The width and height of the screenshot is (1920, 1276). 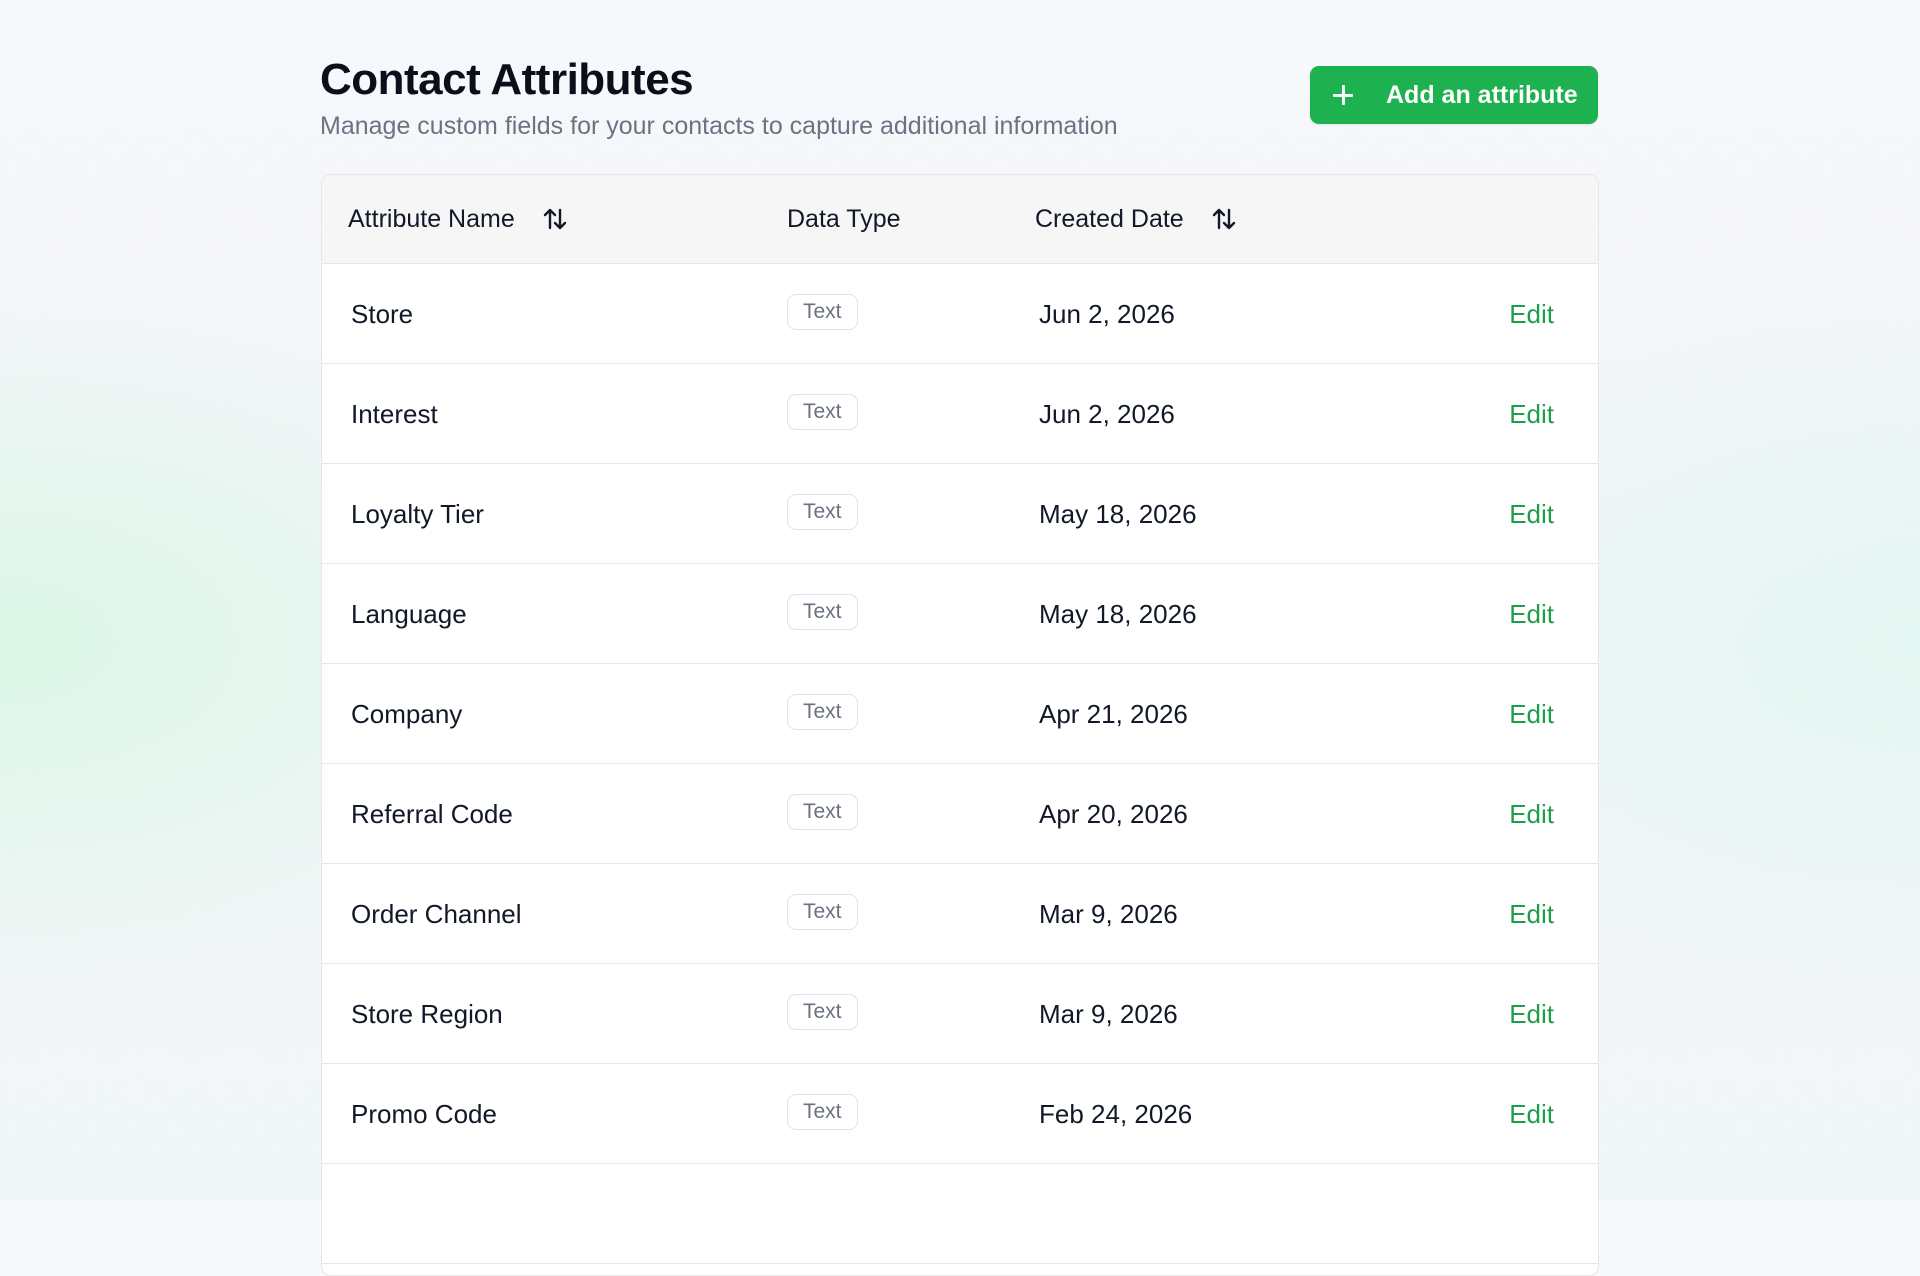 I want to click on table-row: Loyalty Tier Text May 18, 2026 Edit, so click(x=960, y=514).